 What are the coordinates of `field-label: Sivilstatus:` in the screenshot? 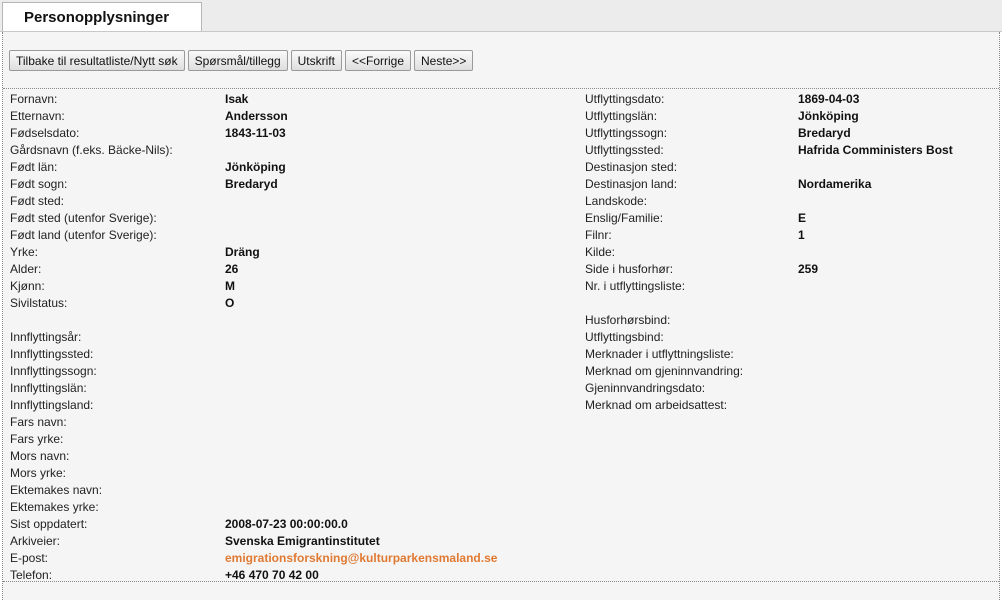 It's located at (39, 303).